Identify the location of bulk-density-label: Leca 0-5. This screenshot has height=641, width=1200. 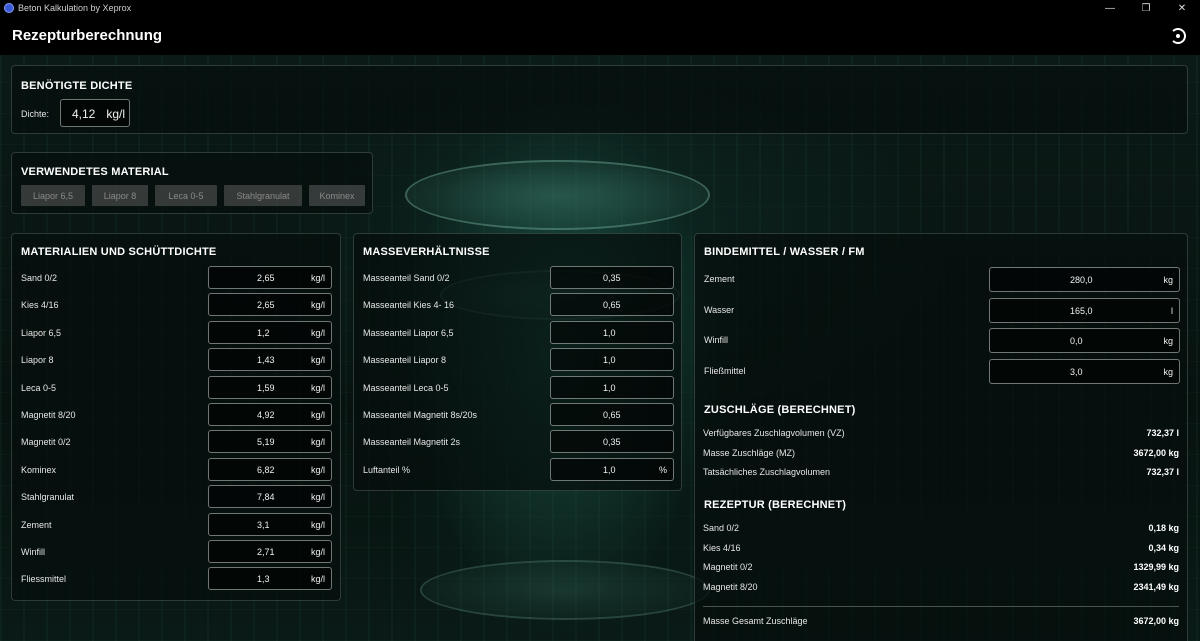
(39, 387).